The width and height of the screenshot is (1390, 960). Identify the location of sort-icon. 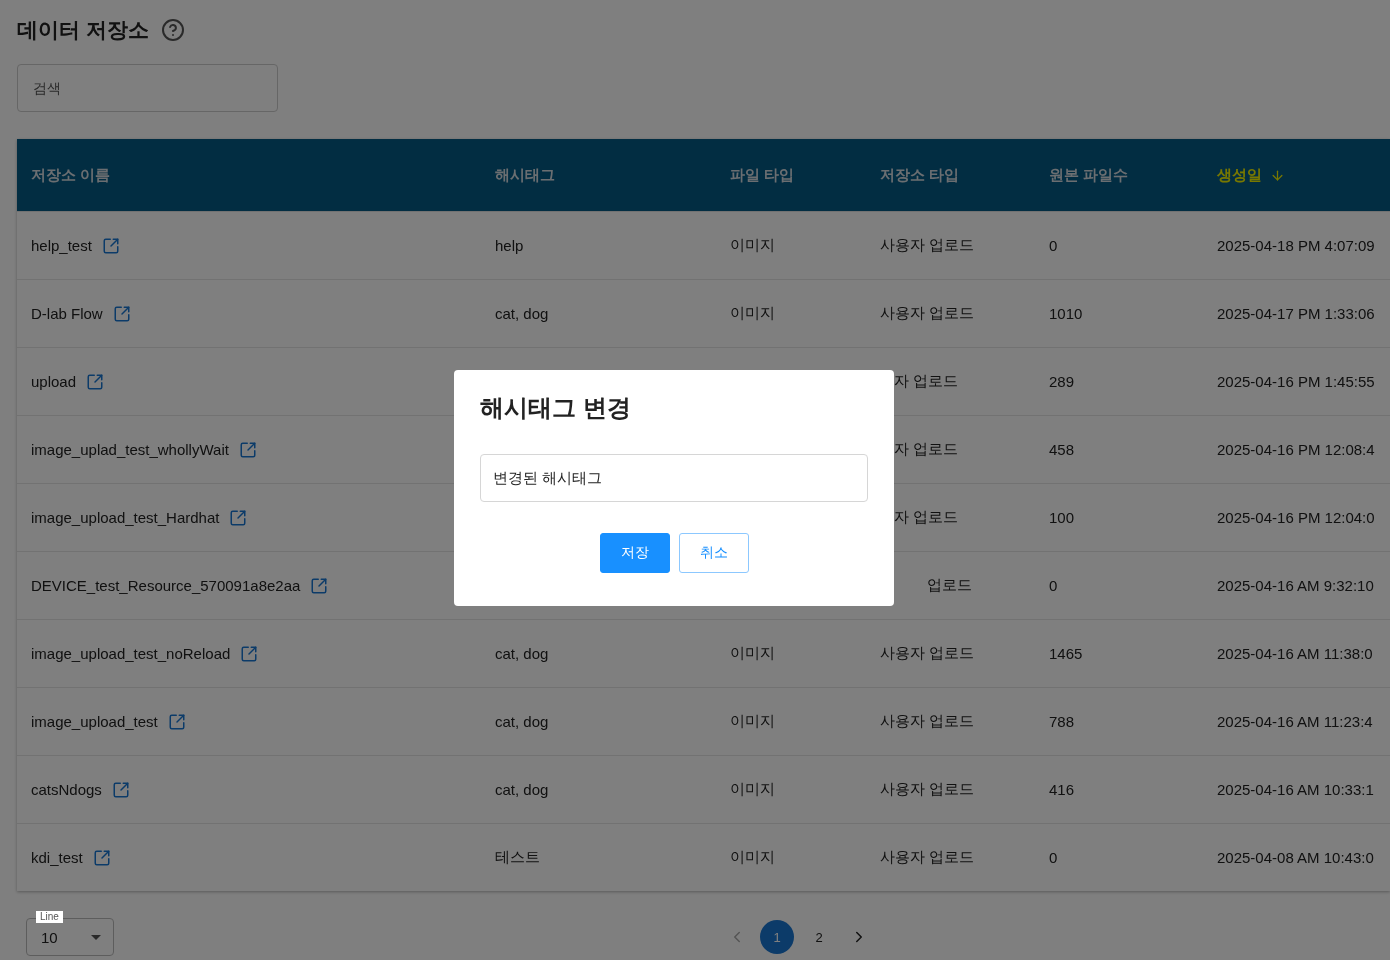
(1277, 175).